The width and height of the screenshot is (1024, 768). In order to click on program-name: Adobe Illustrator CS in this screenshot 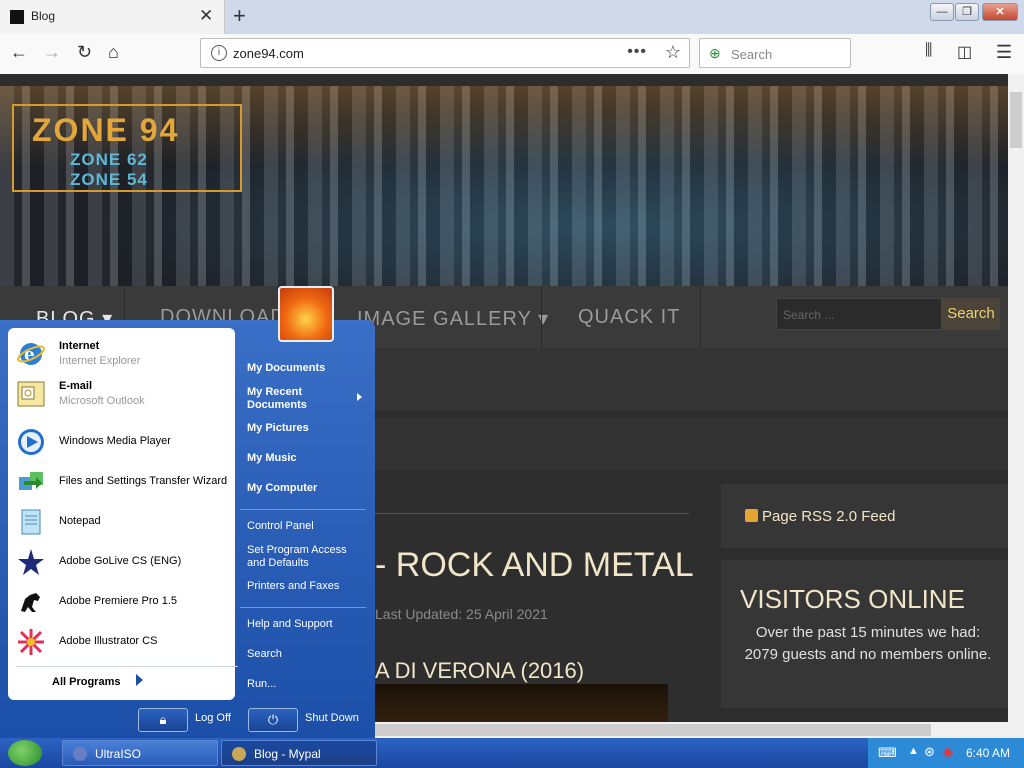, I will do `click(108, 641)`.